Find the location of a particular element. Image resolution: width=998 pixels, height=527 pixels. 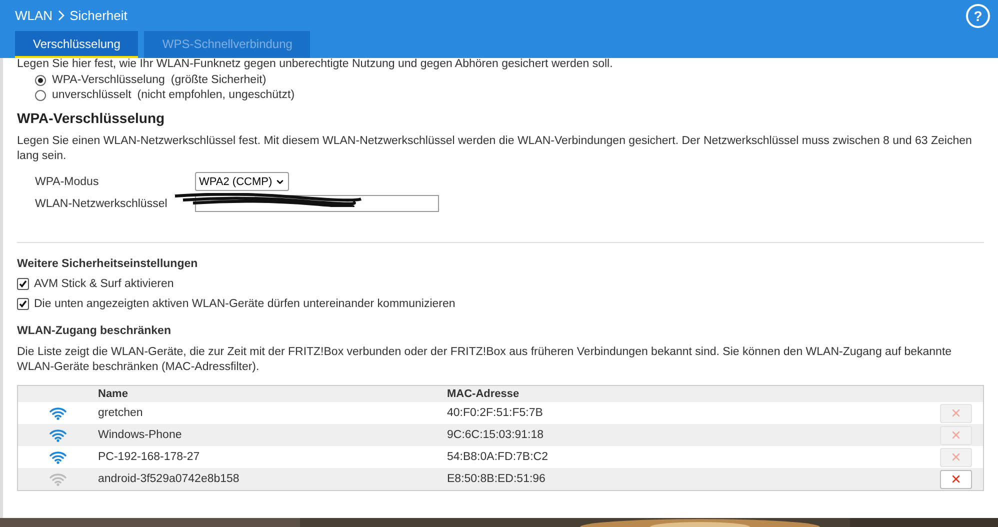

table-cell-text: 9C:6C:15:03:91:18 is located at coordinates (496, 435).